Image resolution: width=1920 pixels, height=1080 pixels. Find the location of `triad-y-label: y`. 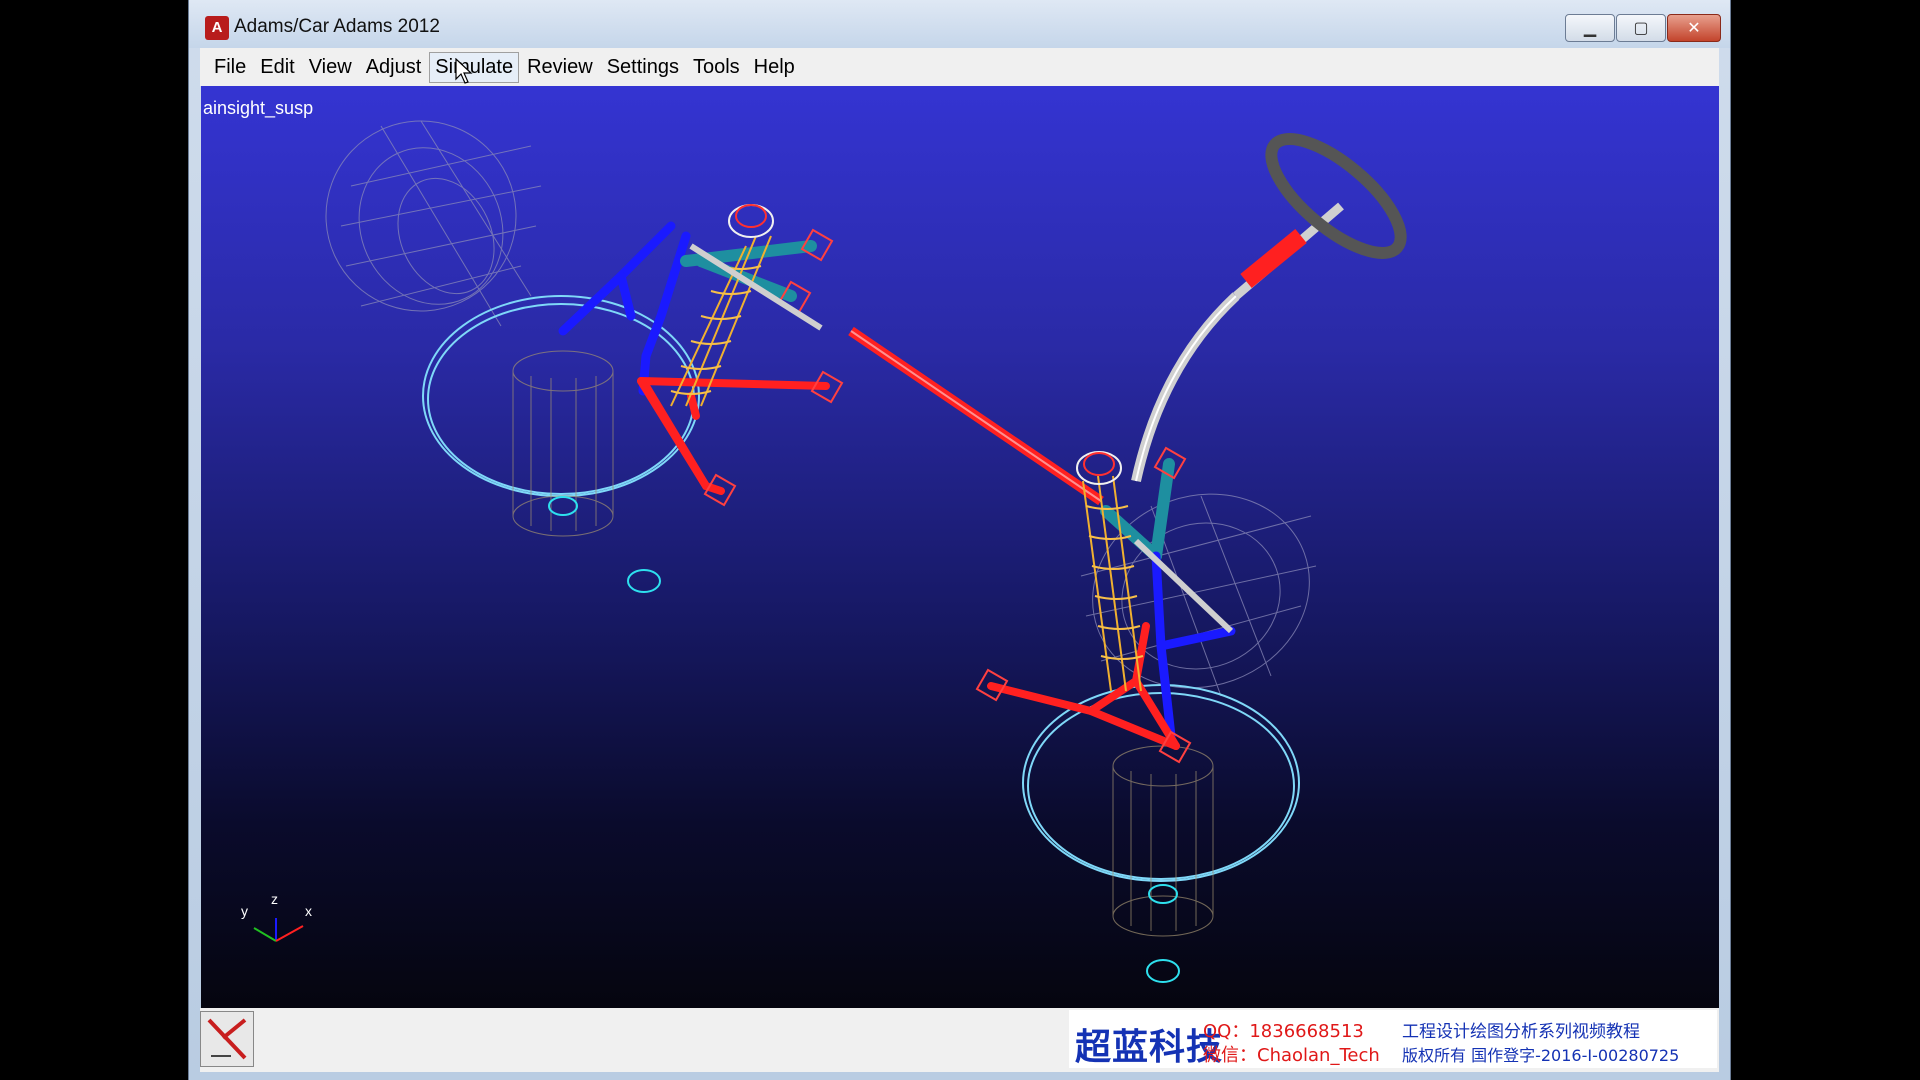

triad-y-label: y is located at coordinates (244, 911).